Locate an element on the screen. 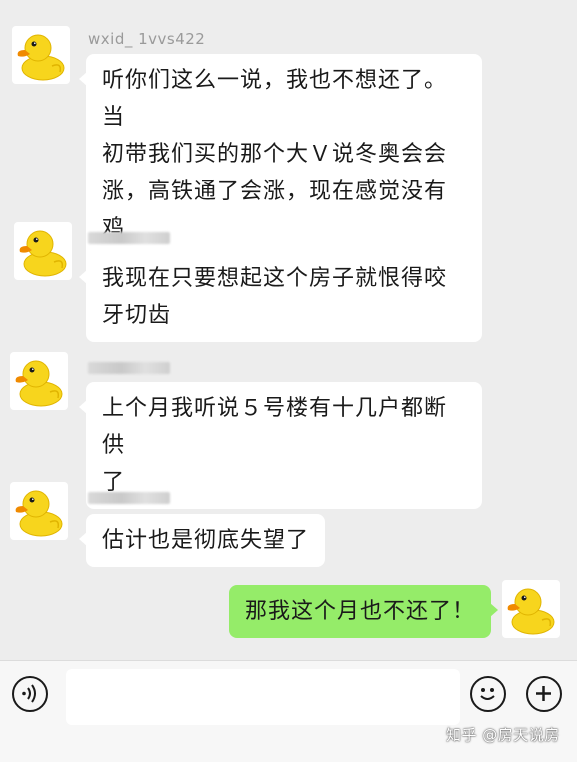 This screenshot has height=762, width=577. plus-icon is located at coordinates (543, 693).